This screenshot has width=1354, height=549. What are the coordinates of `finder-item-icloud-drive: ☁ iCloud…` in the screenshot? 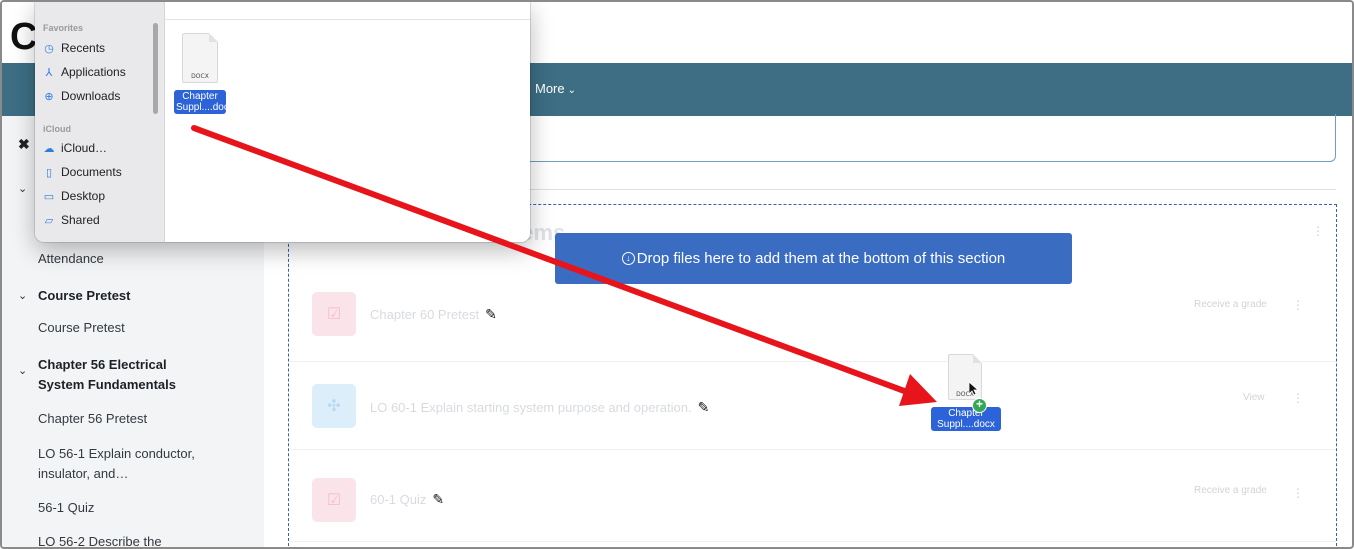 It's located at (75, 148).